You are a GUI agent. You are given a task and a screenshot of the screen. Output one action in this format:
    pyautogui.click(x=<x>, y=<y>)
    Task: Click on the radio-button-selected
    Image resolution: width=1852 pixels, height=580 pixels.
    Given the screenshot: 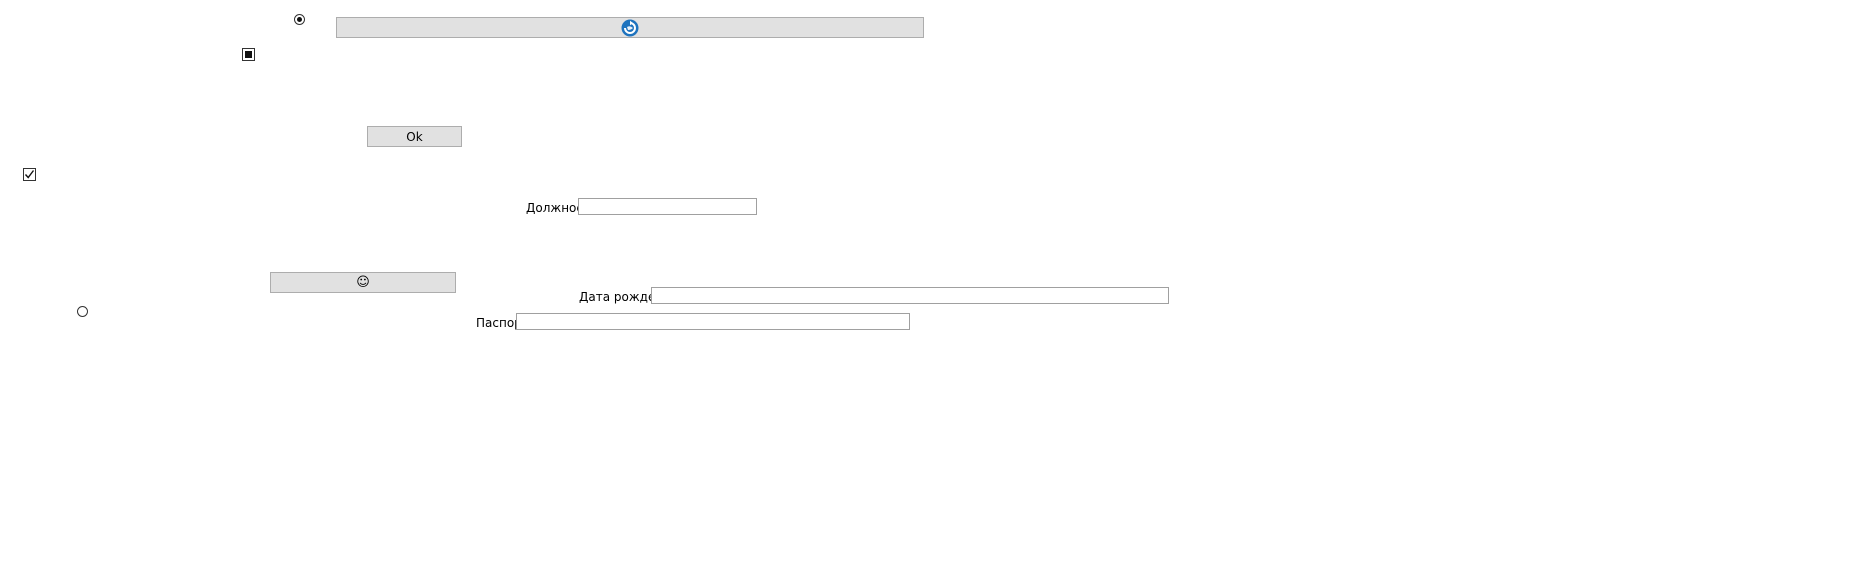 What is the action you would take?
    pyautogui.click(x=299, y=19)
    